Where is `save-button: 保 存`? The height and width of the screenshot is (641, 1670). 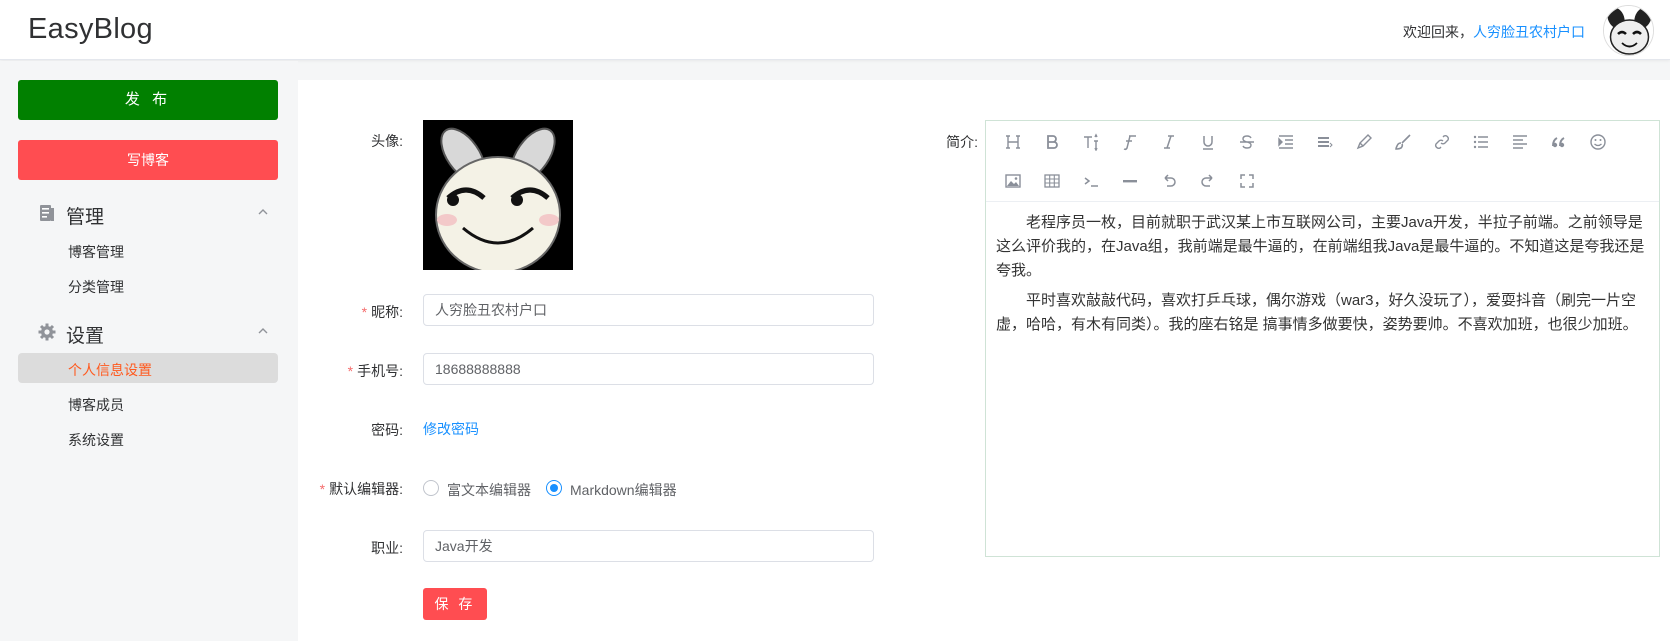 save-button: 保 存 is located at coordinates (455, 604).